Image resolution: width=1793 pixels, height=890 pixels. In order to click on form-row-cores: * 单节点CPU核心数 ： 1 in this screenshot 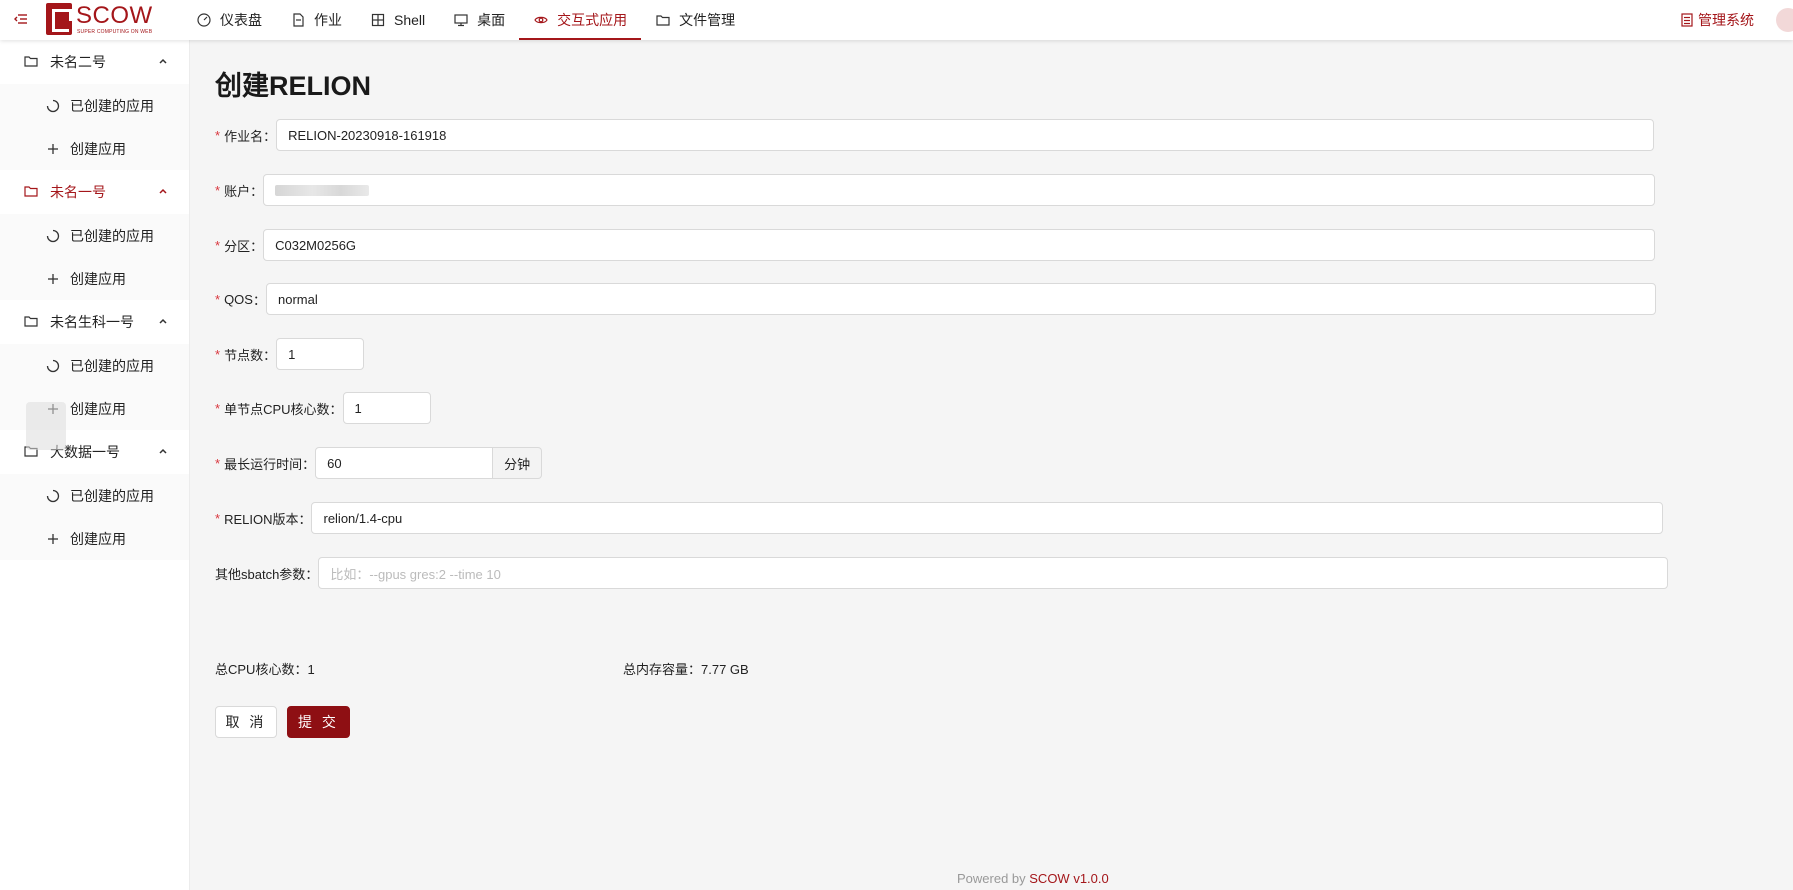, I will do `click(323, 408)`.